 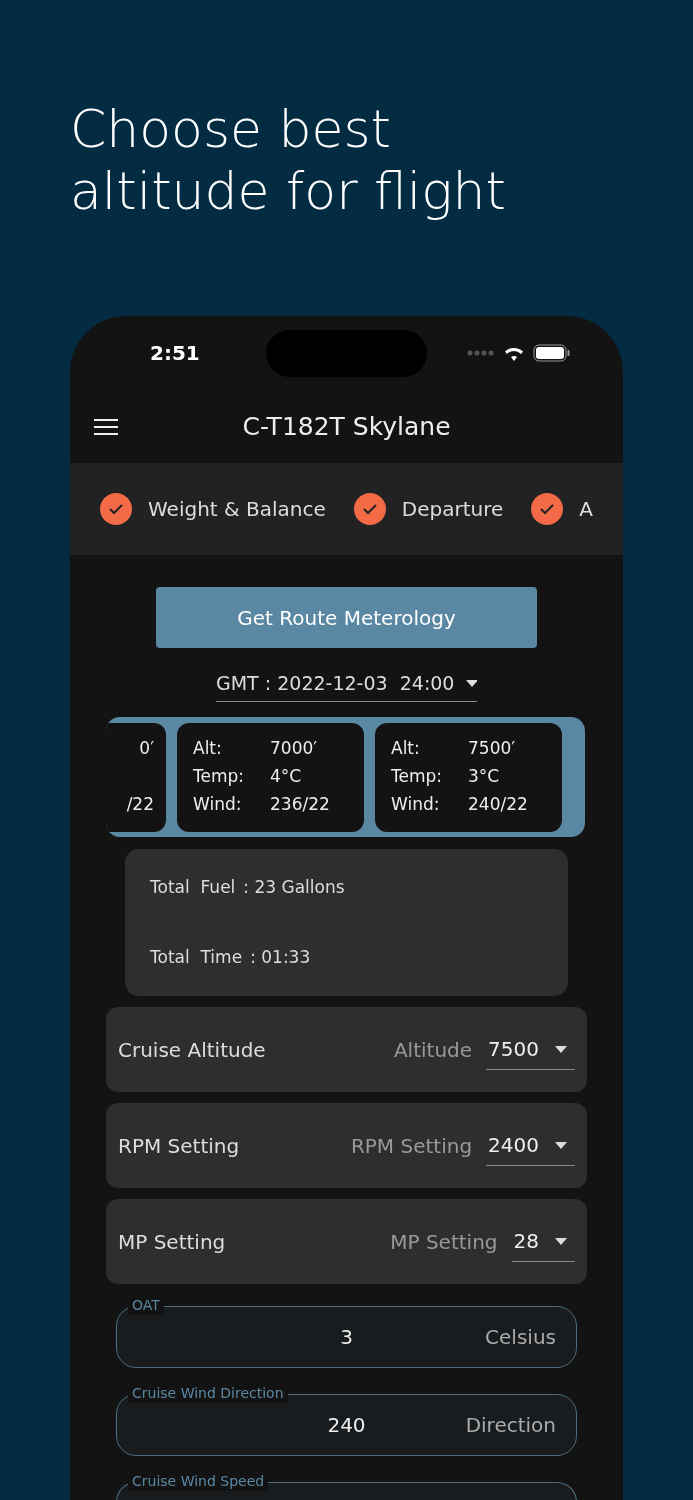 I want to click on card-value: 4°C, so click(x=286, y=777).